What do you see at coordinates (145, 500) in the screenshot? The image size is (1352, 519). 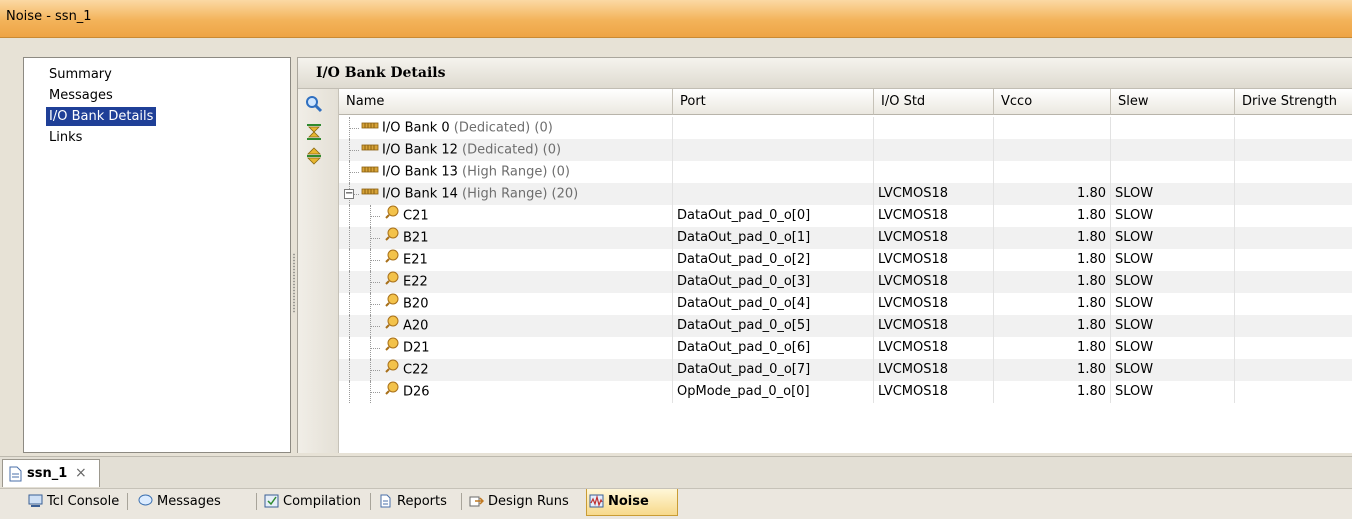 I see `speech-bubble-icon` at bounding box center [145, 500].